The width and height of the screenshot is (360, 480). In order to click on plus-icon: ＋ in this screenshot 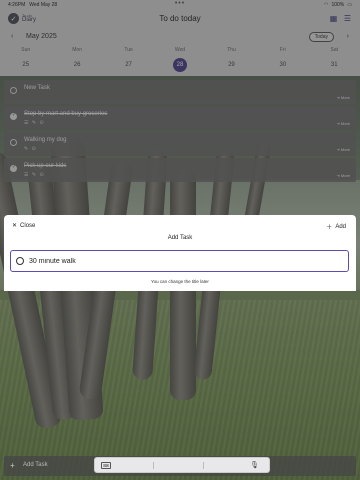, I will do `click(329, 228)`.